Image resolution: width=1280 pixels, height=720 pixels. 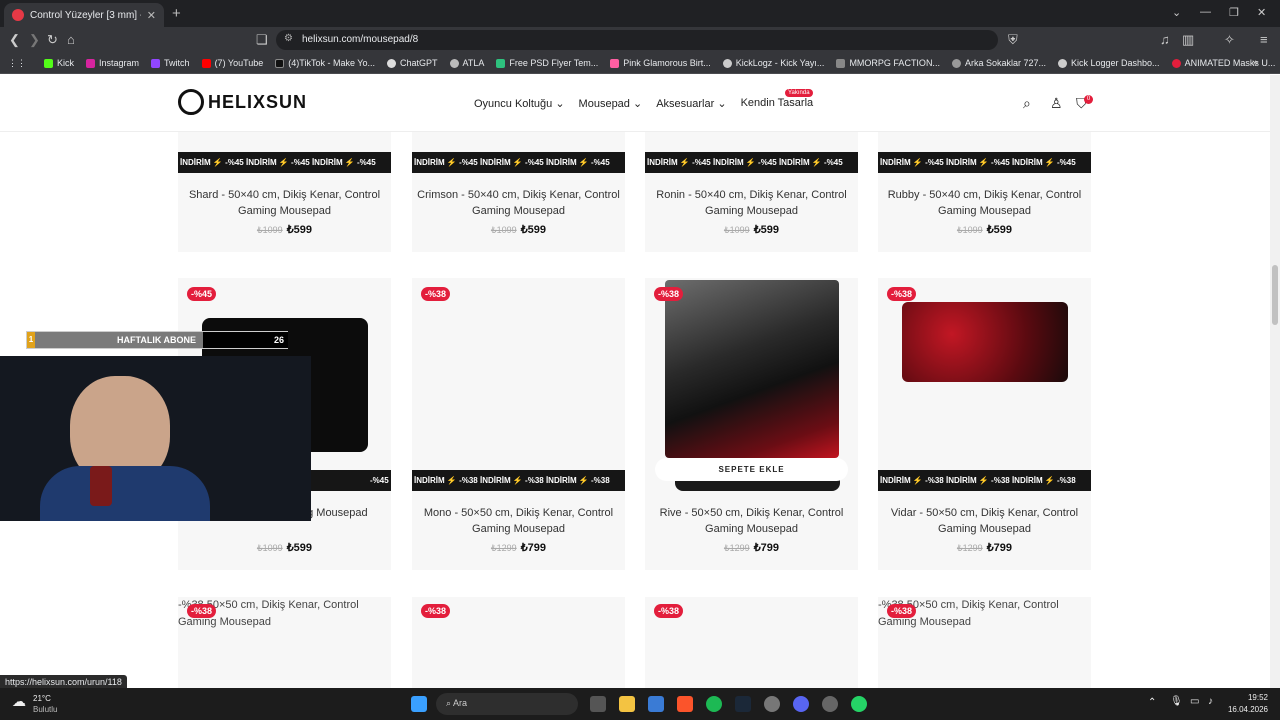 What do you see at coordinates (1027, 103) in the screenshot?
I see `search-icon: ⌕` at bounding box center [1027, 103].